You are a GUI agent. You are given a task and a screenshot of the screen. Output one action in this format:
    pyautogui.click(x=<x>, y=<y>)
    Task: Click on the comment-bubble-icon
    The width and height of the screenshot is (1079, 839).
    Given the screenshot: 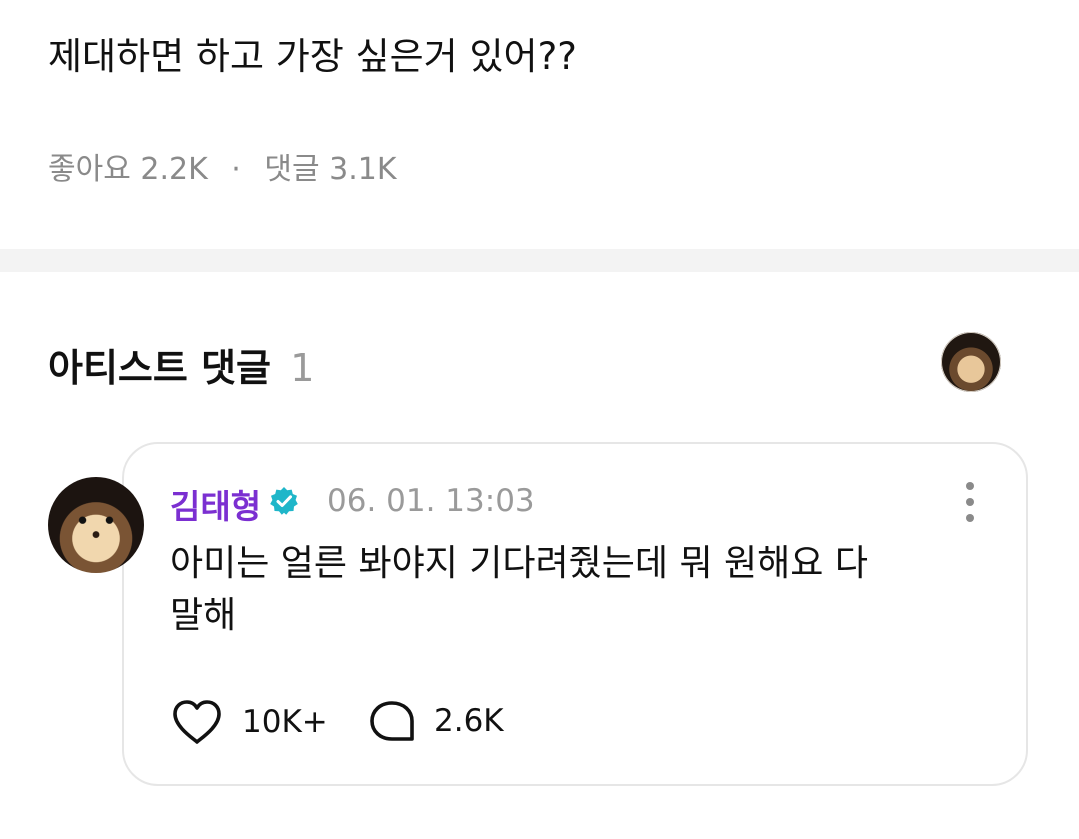 What is the action you would take?
    pyautogui.click(x=392, y=721)
    